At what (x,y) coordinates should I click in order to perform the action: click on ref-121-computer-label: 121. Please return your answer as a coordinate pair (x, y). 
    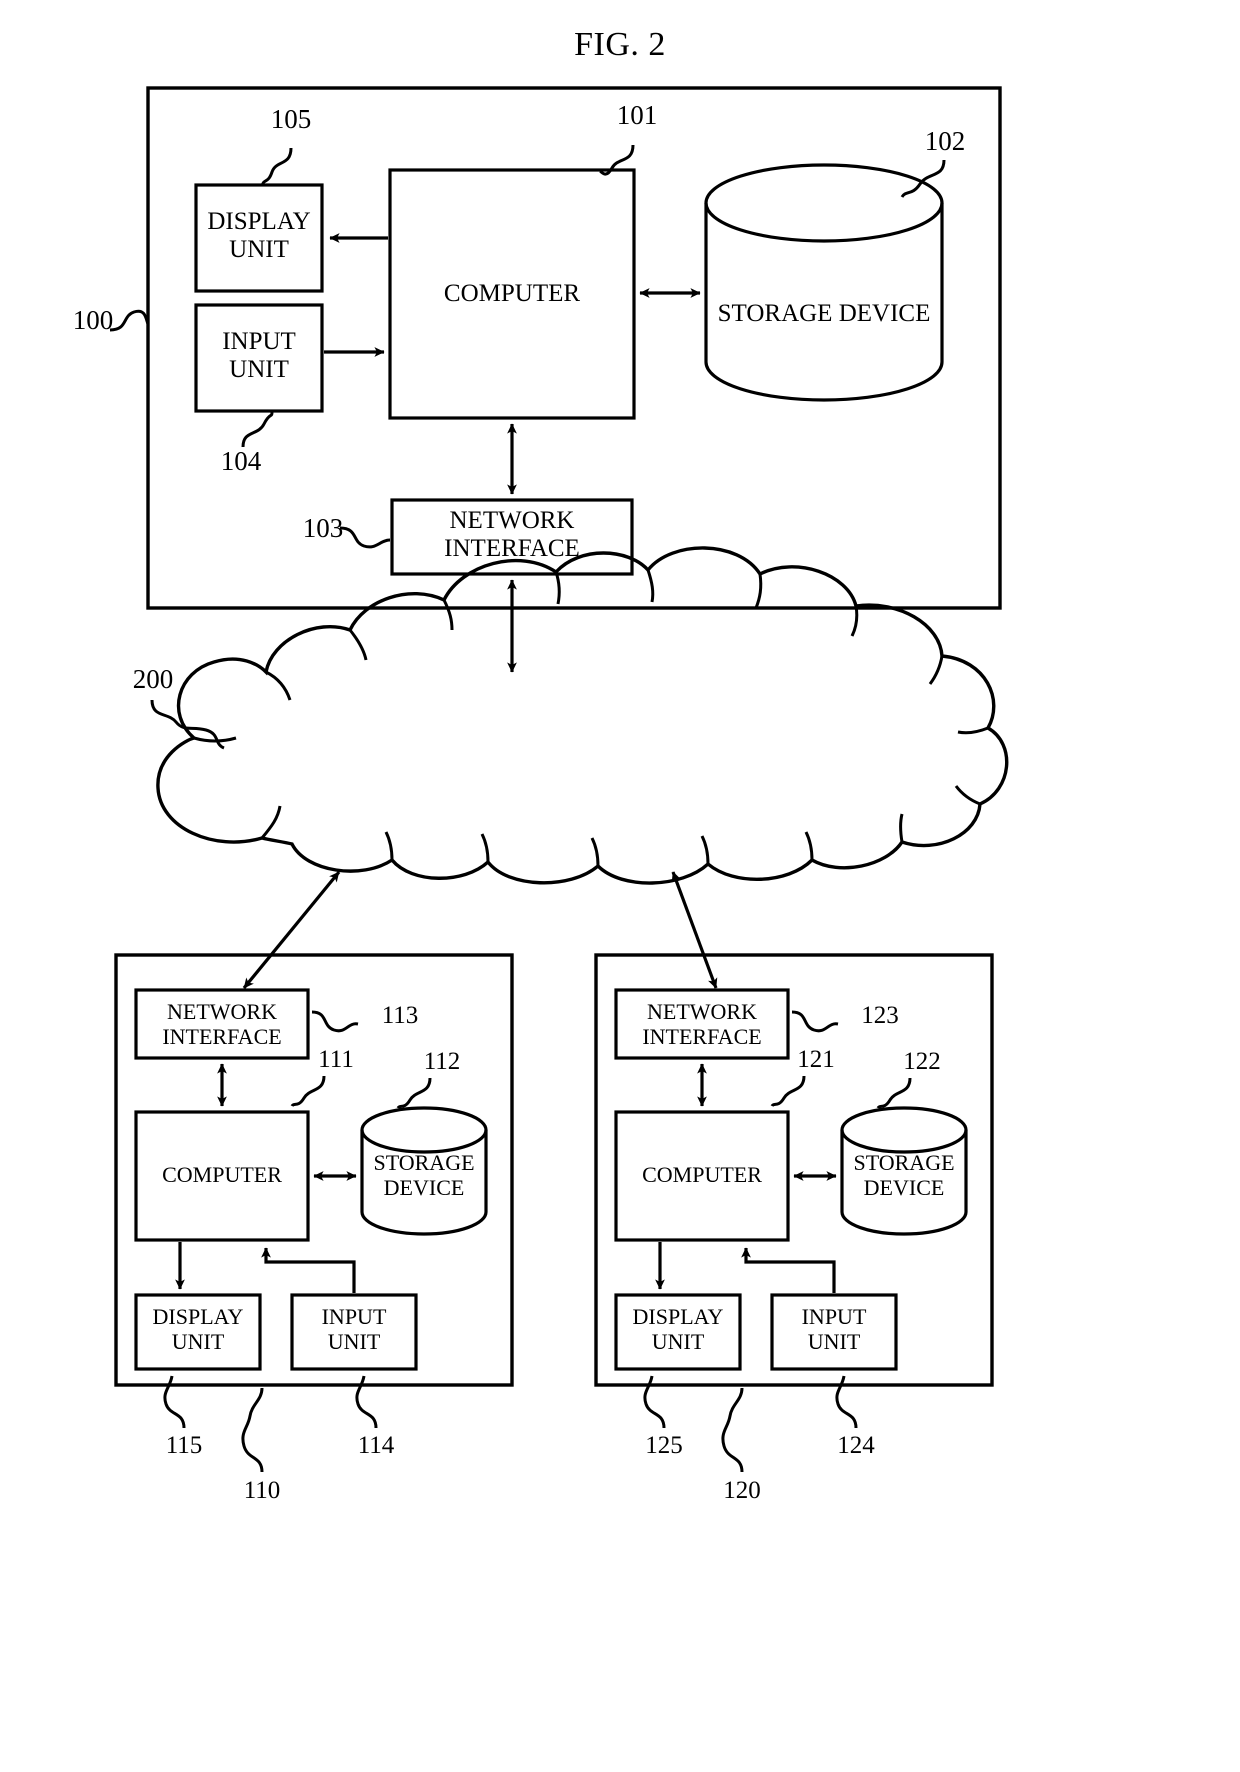
    Looking at the image, I should click on (816, 1059).